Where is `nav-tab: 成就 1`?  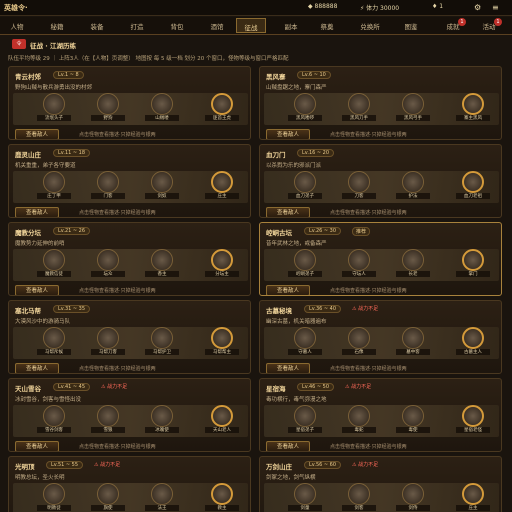
nav-tab: 成就 1 is located at coordinates (453, 24).